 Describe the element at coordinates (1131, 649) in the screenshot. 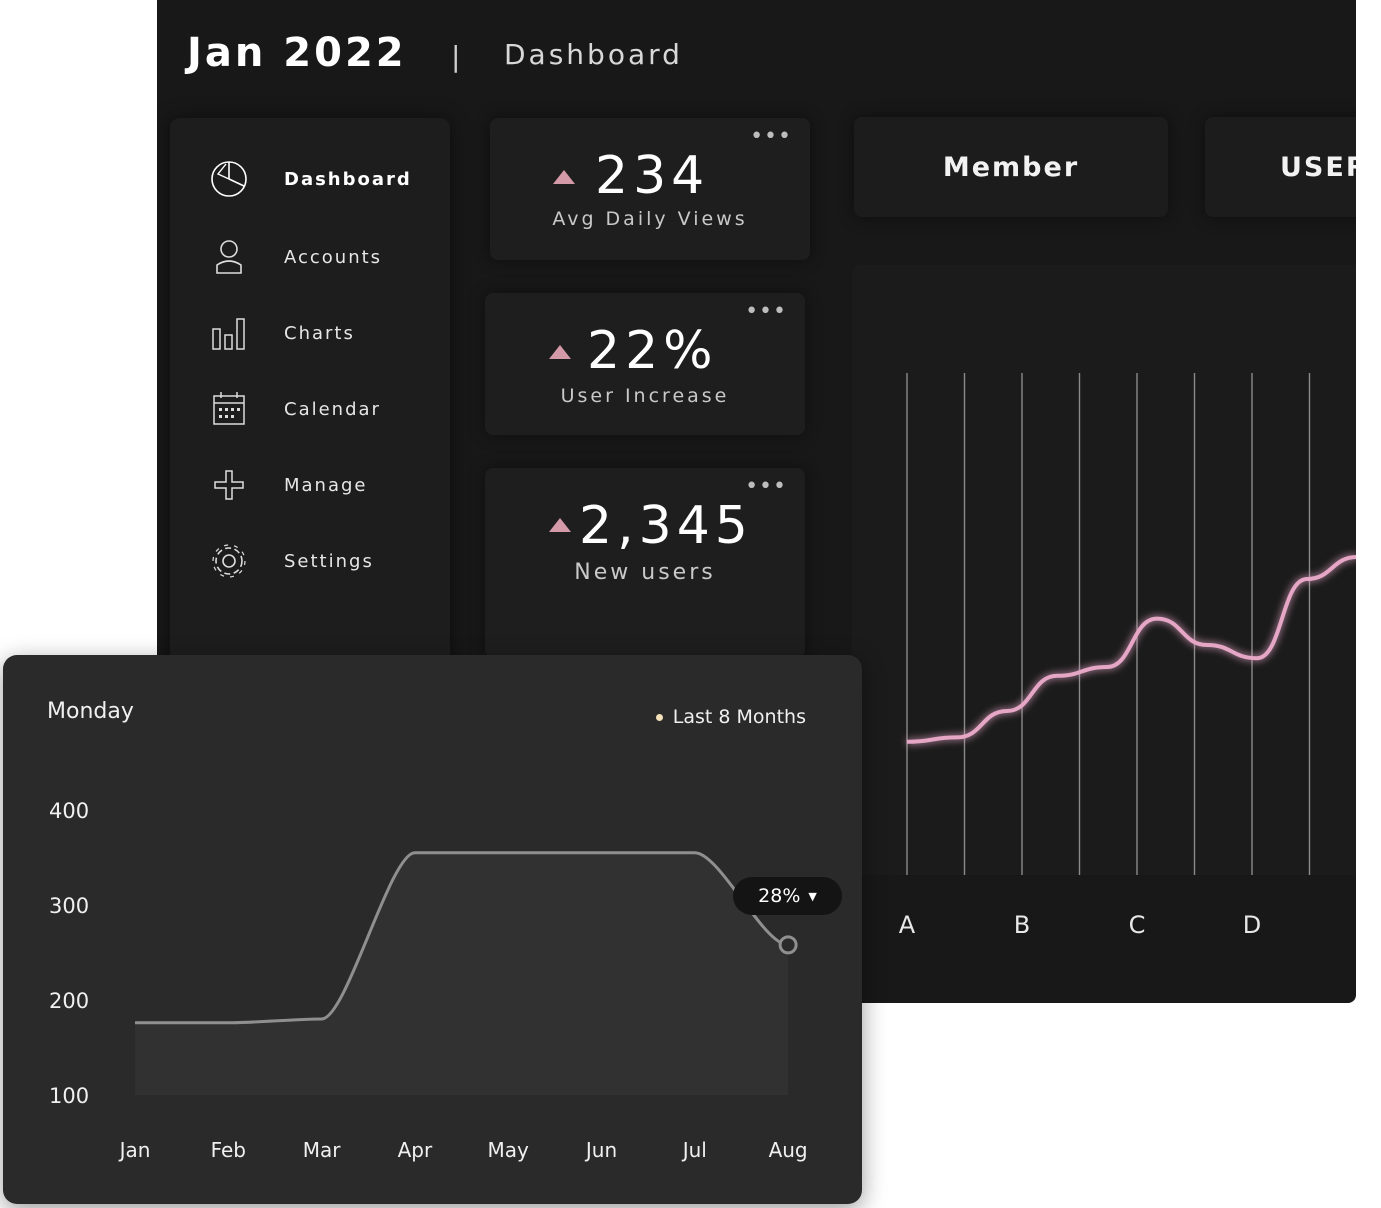

I see `series-line` at that location.